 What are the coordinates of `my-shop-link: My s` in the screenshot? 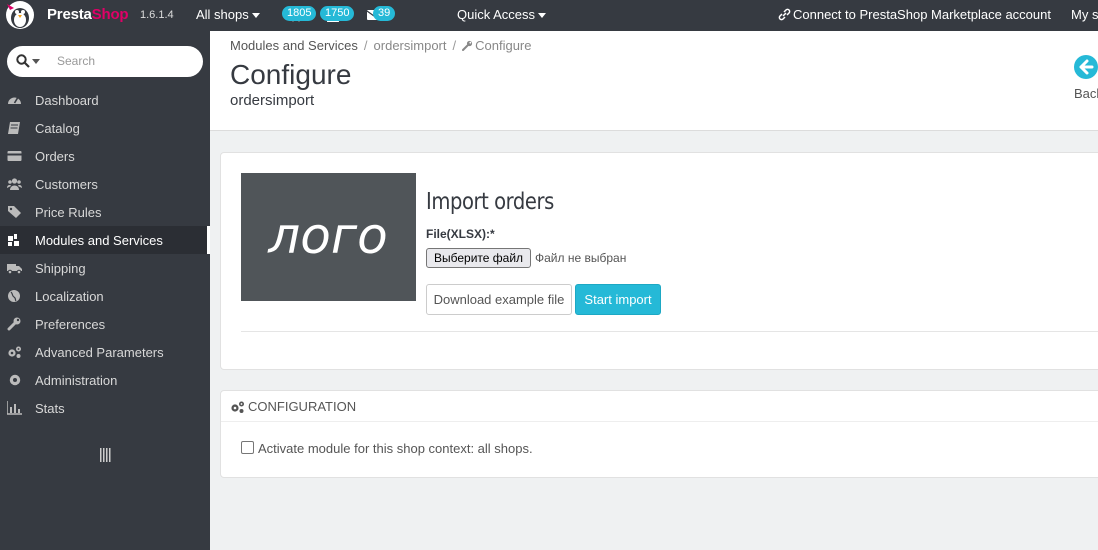 It's located at (1084, 14).